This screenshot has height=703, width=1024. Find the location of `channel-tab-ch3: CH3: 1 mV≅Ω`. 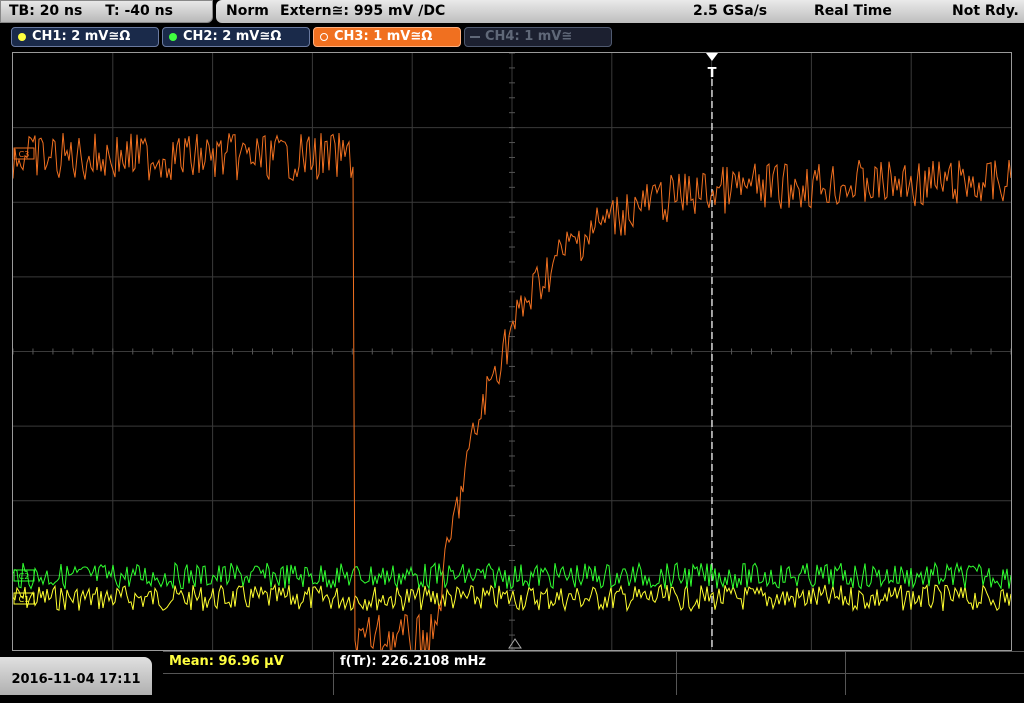

channel-tab-ch3: CH3: 1 mV≅Ω is located at coordinates (387, 37).